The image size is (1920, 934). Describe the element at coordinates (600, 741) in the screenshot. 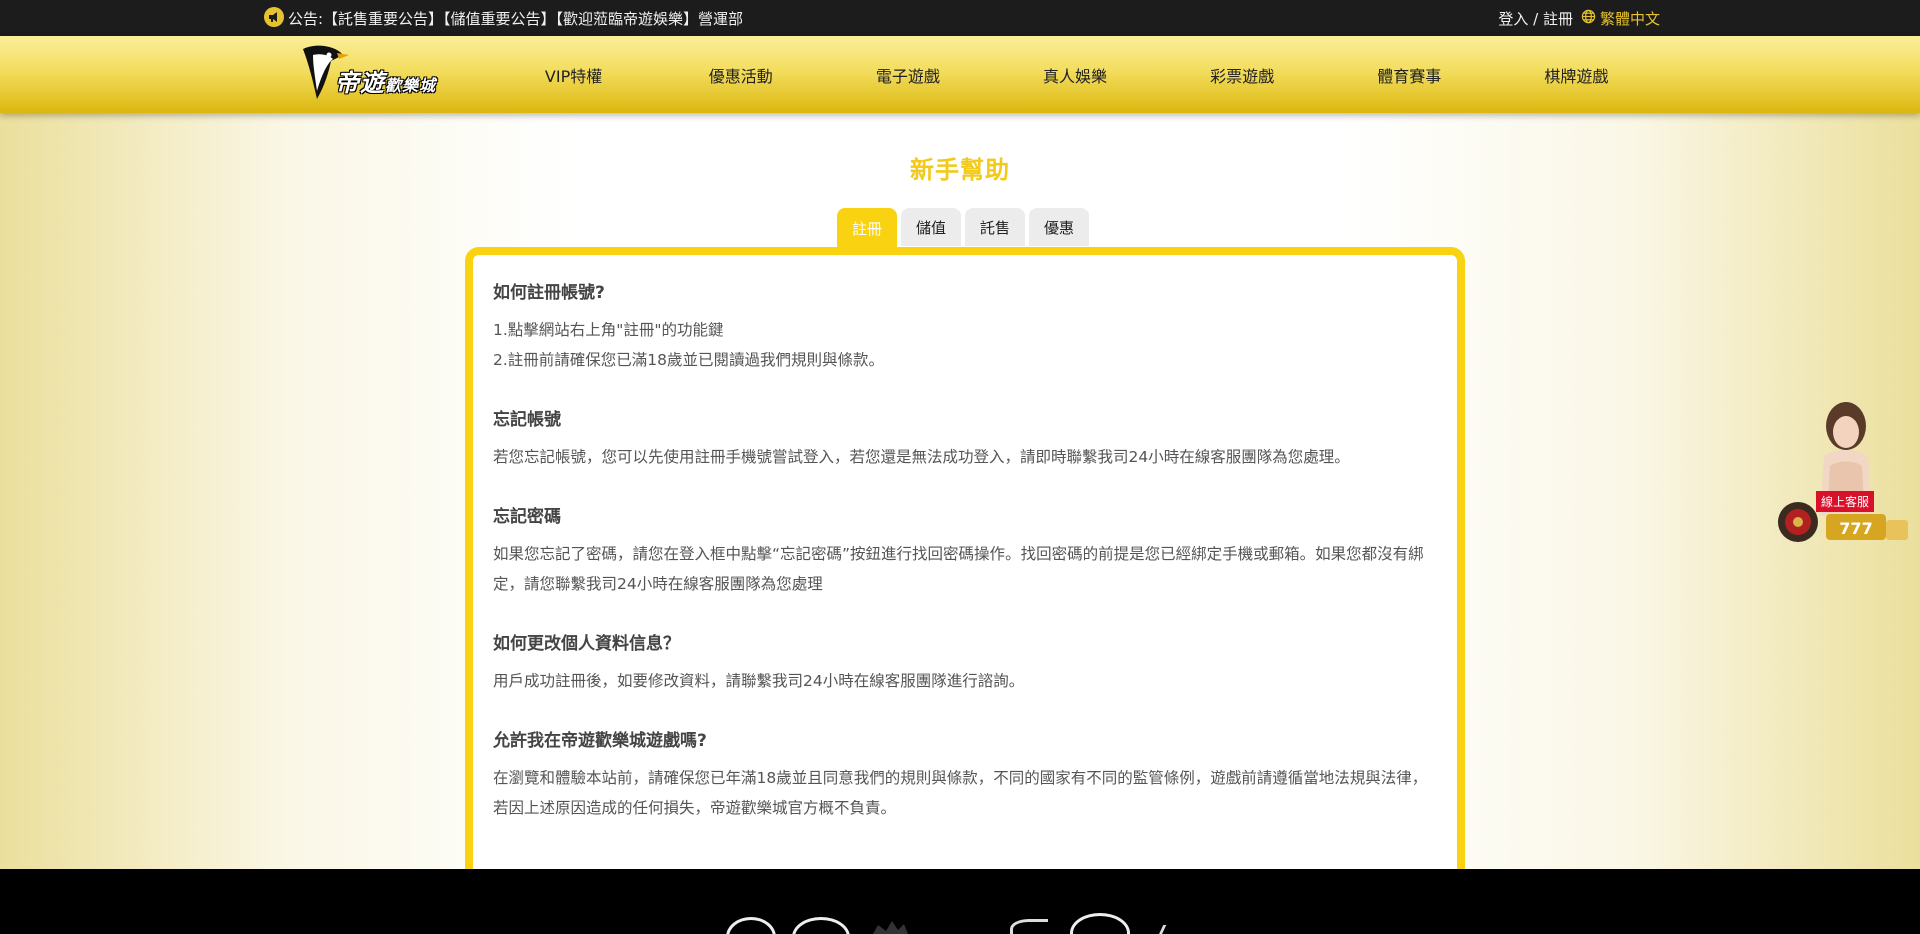

I see `faq-question: 允許我在帝遊歡樂城遊戲嗎?` at that location.